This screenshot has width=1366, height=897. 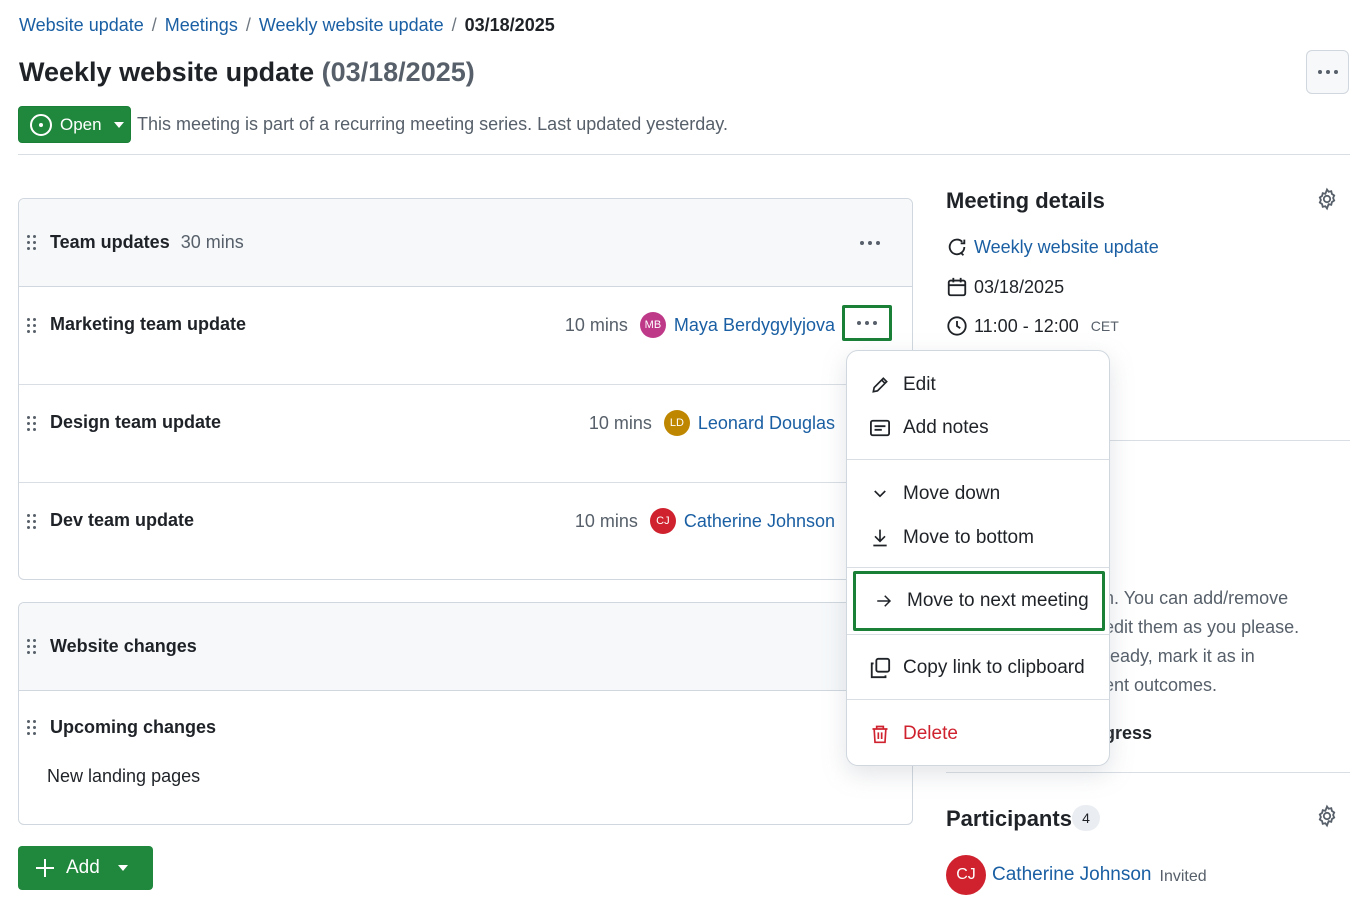 What do you see at coordinates (979, 601) in the screenshot?
I see `menu-item-move-to-next-meeting: Move to next meeting` at bounding box center [979, 601].